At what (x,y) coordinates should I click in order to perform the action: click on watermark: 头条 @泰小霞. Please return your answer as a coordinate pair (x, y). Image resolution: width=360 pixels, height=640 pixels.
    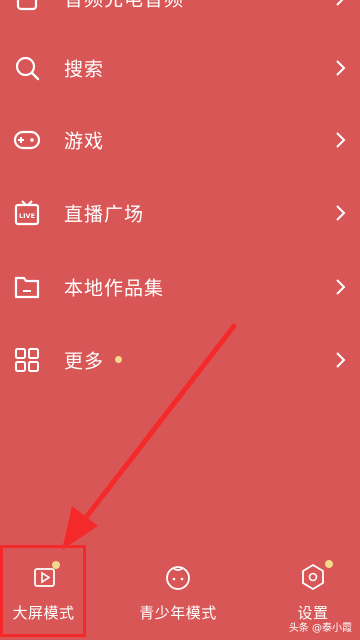
    Looking at the image, I should click on (320, 628).